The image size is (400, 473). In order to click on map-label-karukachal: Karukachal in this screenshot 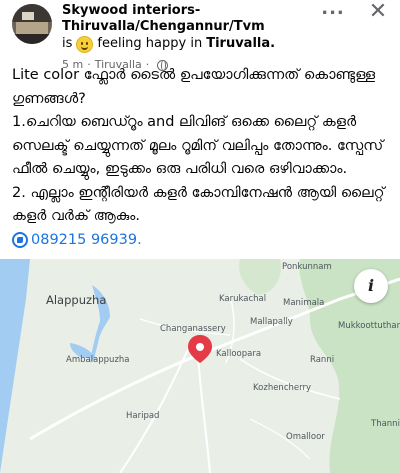, I will do `click(243, 299)`.